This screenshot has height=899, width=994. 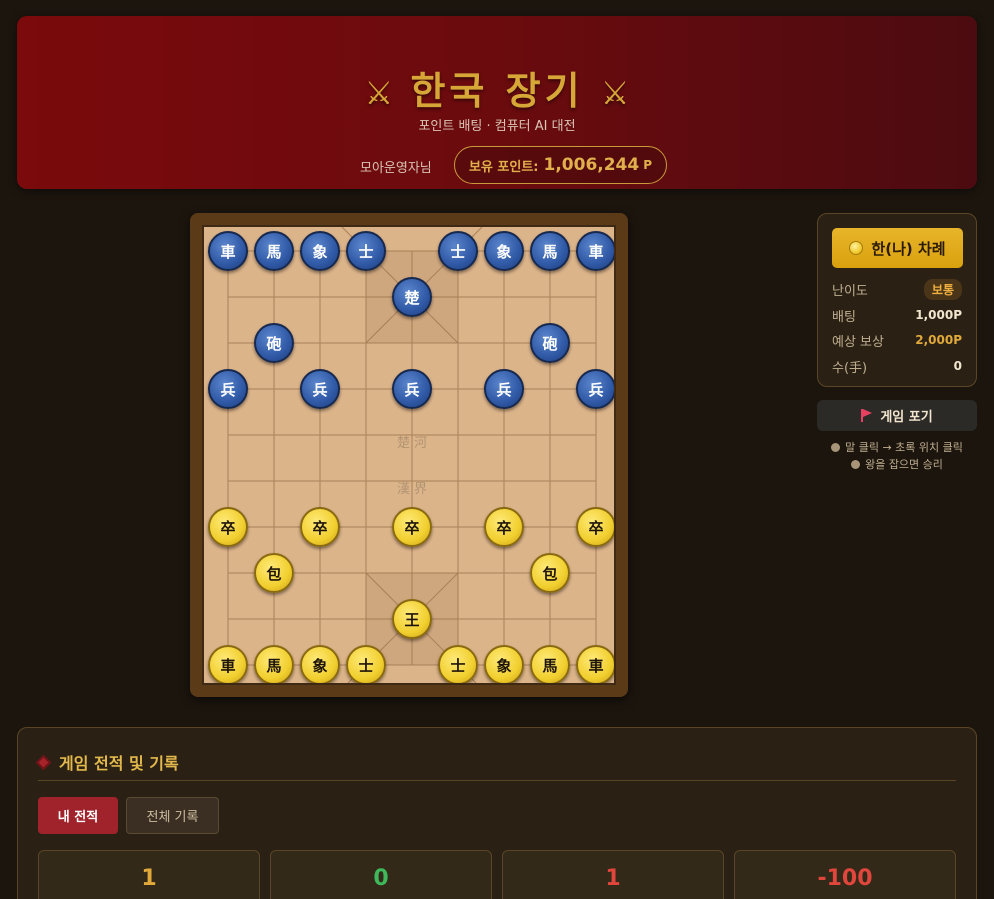 What do you see at coordinates (414, 489) in the screenshot?
I see `river-label-bottom: 漢界` at bounding box center [414, 489].